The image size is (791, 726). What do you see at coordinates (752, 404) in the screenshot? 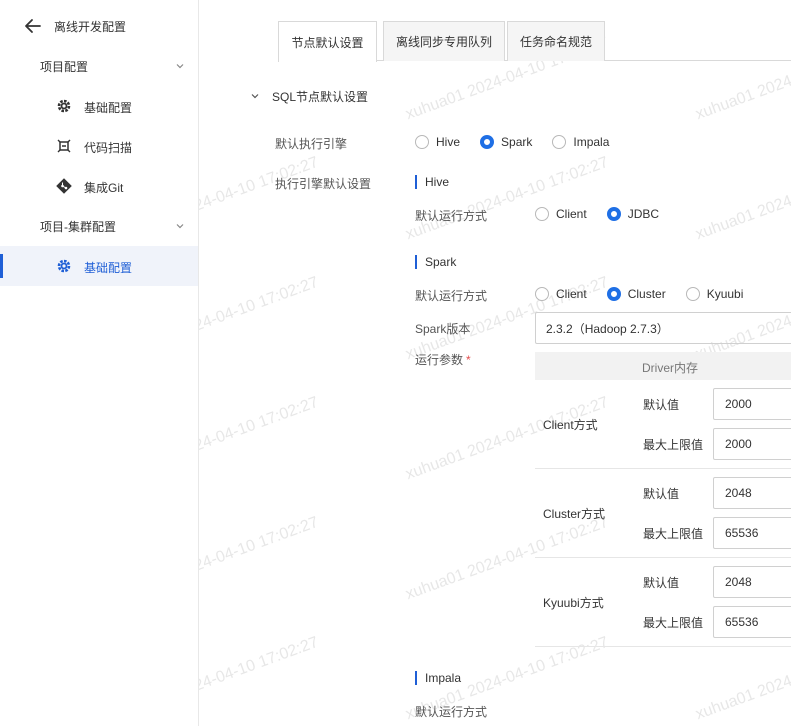
I see `client-default-input: 2000` at bounding box center [752, 404].